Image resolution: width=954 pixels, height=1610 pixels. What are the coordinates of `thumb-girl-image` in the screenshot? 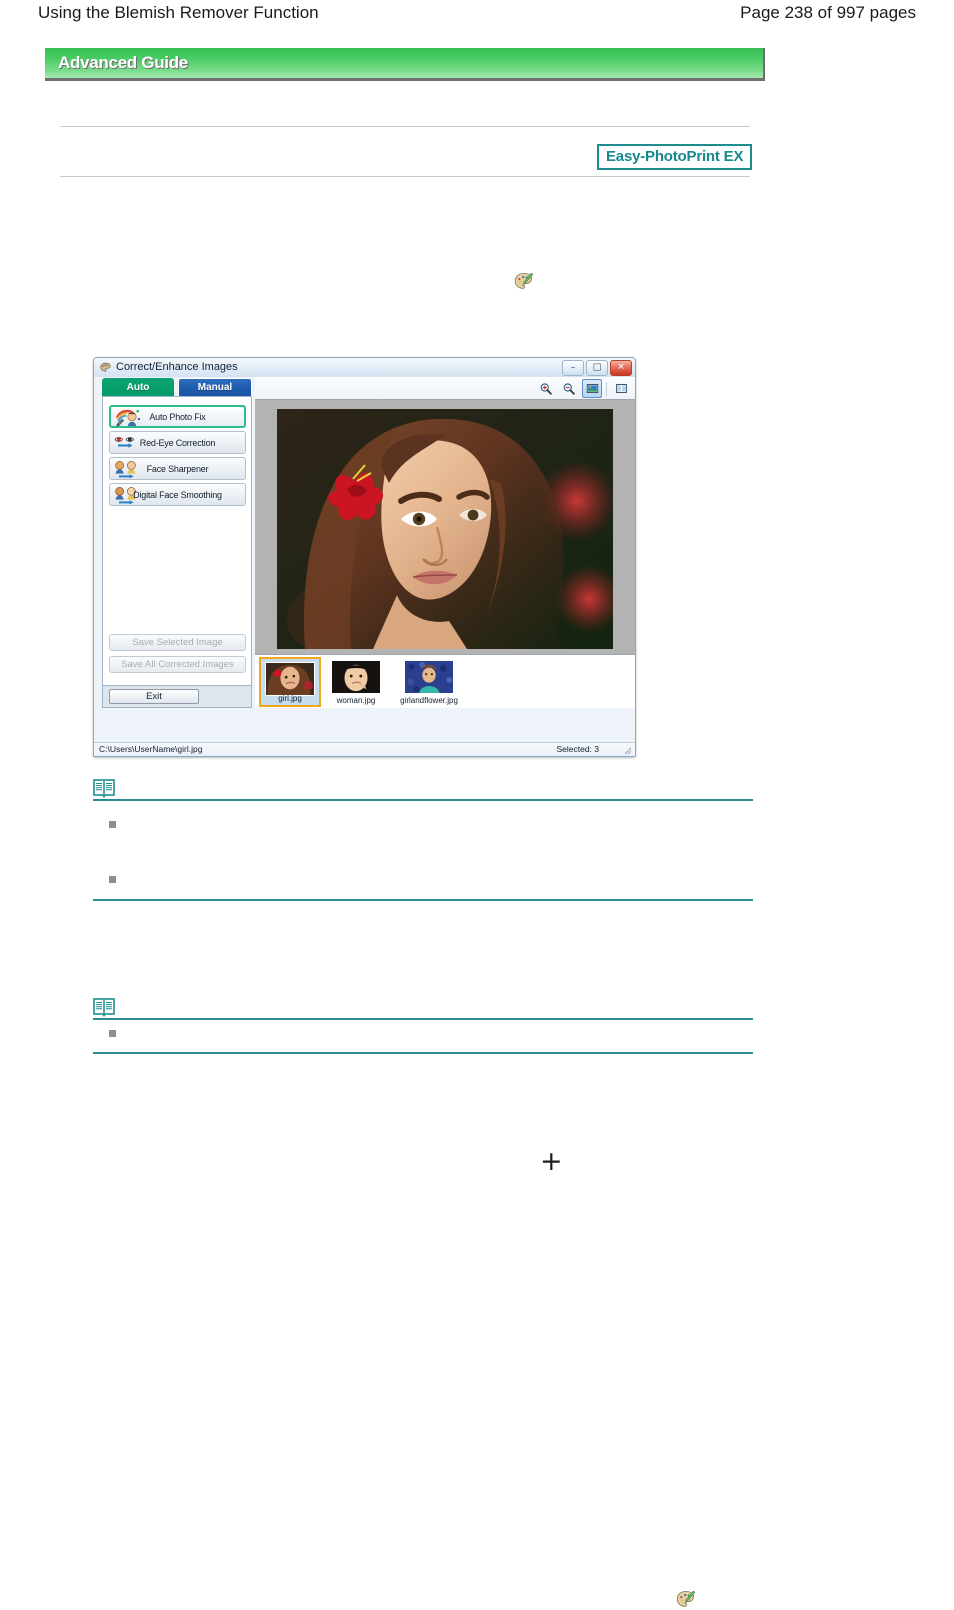 It's located at (290, 679).